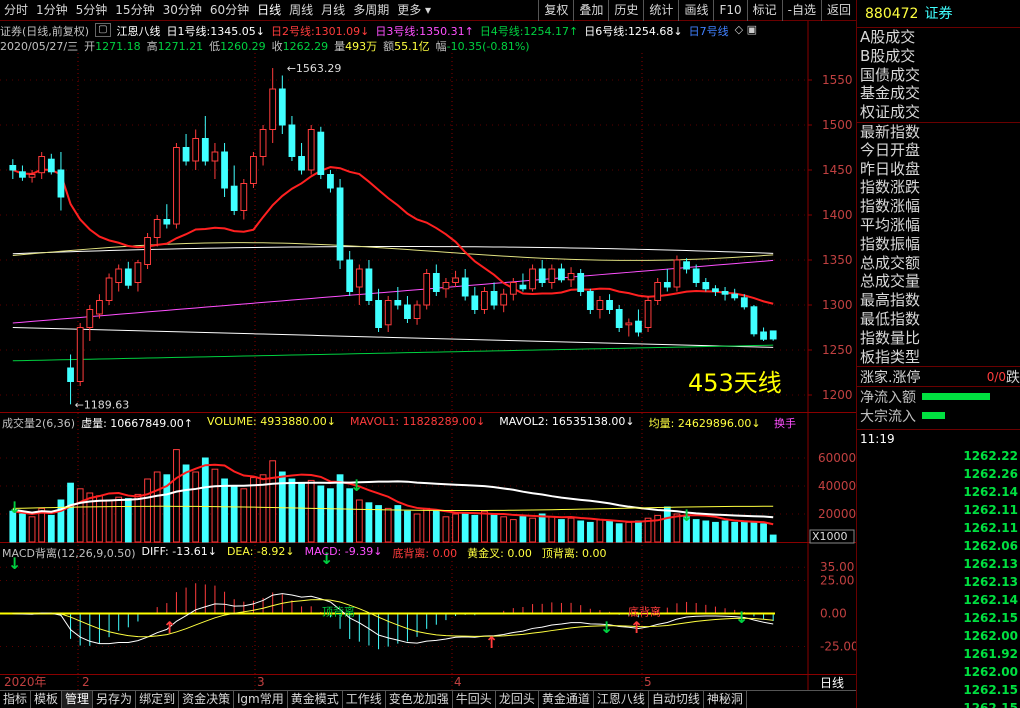 The height and width of the screenshot is (708, 1020). I want to click on volume-value-4: 均量: 24629896.00↓, so click(704, 423).